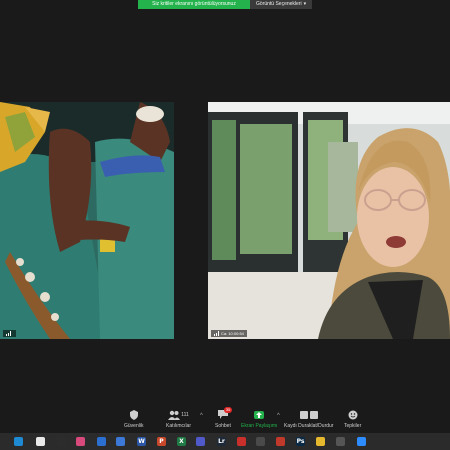 This screenshot has width=450, height=450. I want to click on store-icon, so click(120, 441).